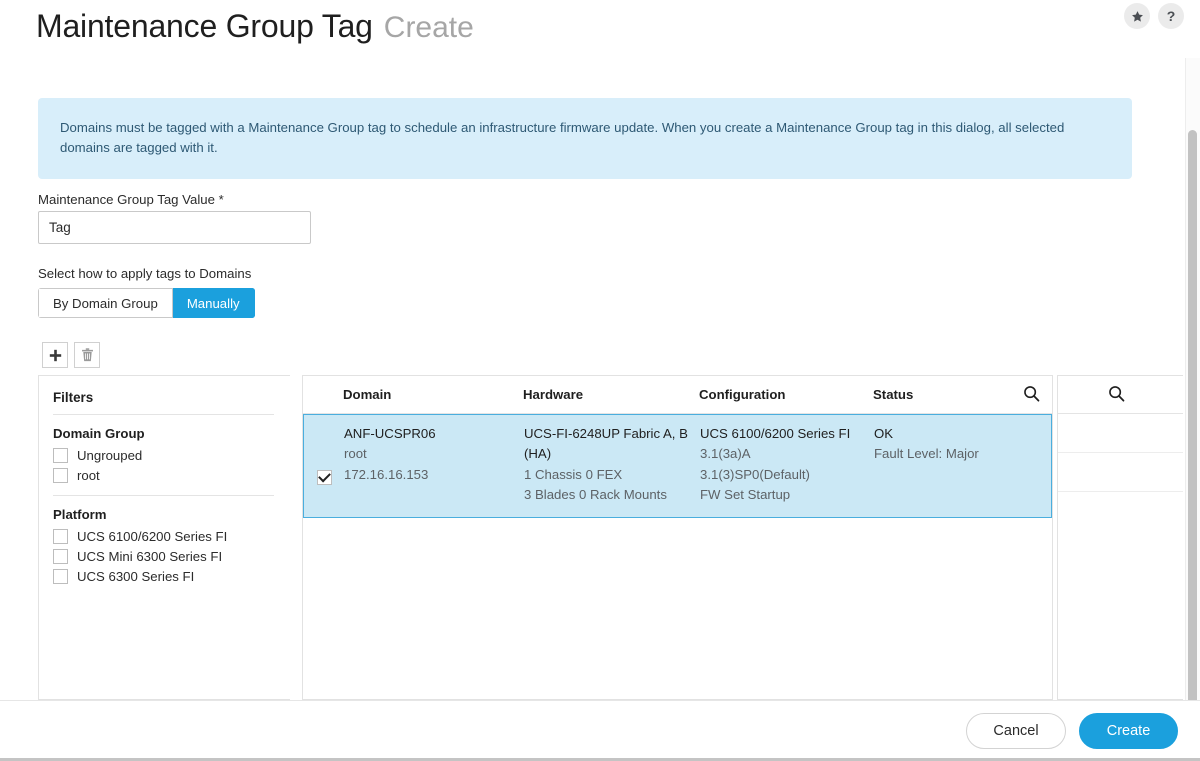  I want to click on cancel-button: Cancel, so click(1016, 731).